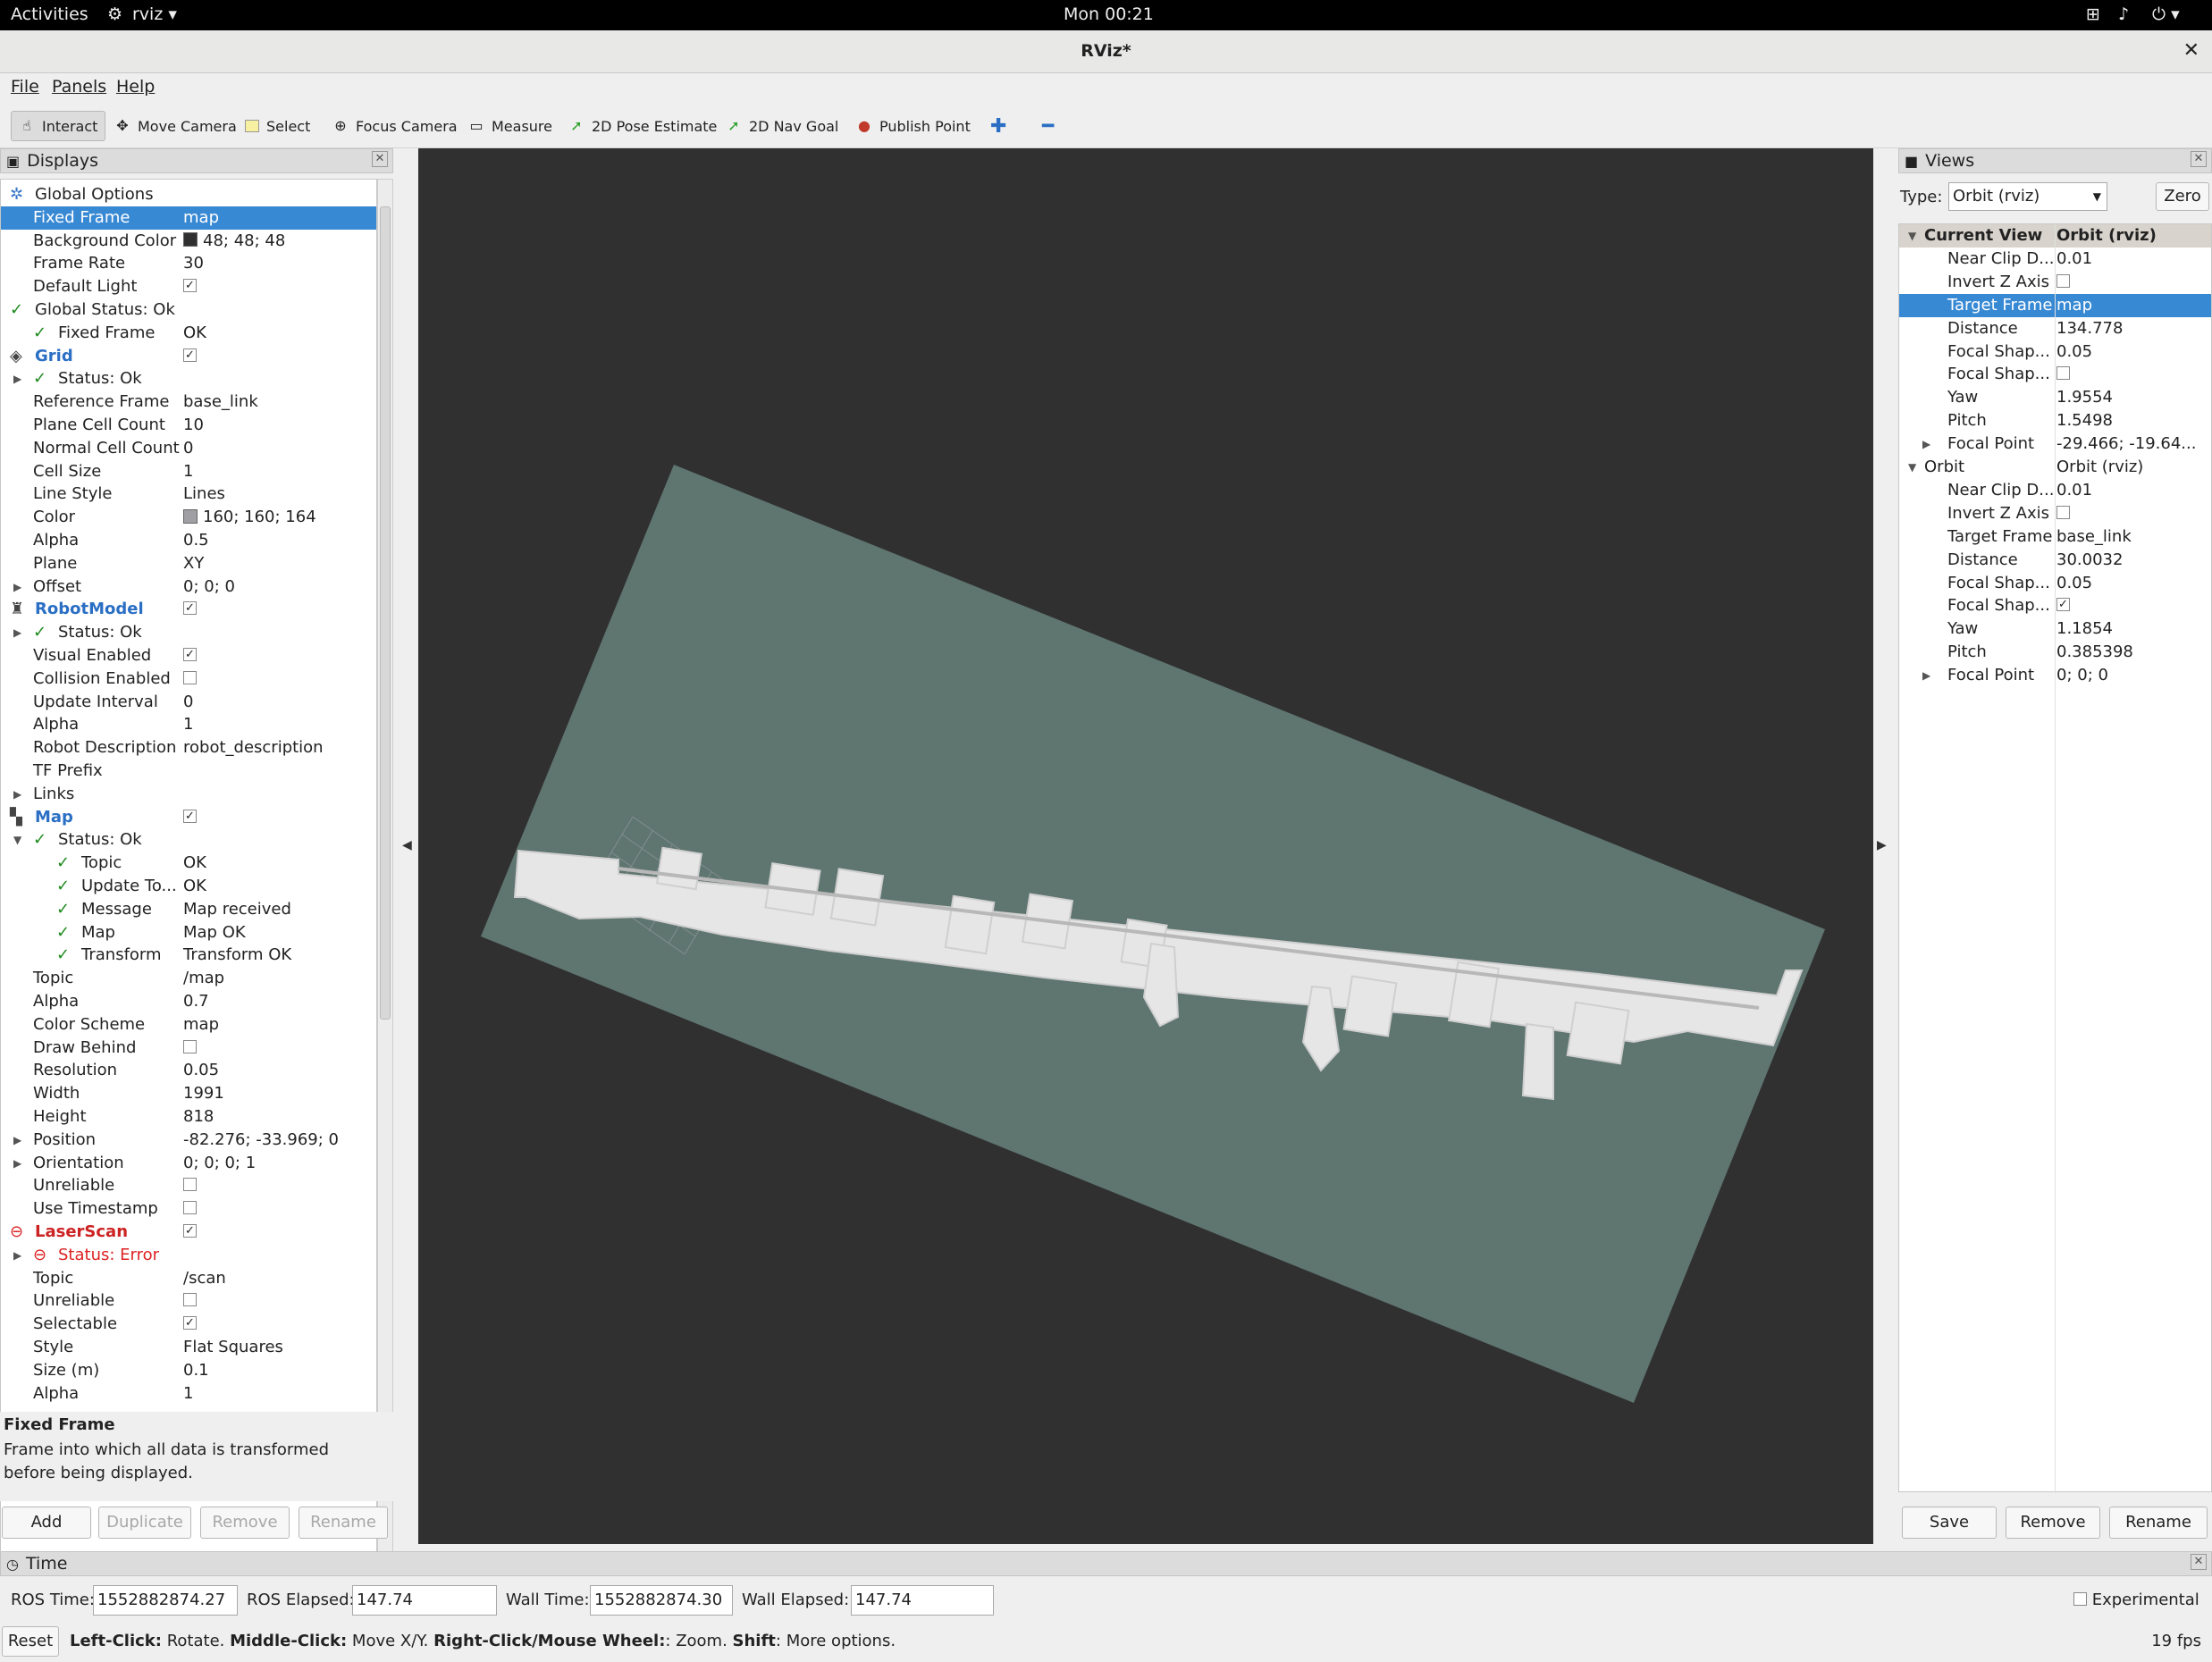  Describe the element at coordinates (198, 1117) in the screenshot. I see `property-value: 818` at that location.